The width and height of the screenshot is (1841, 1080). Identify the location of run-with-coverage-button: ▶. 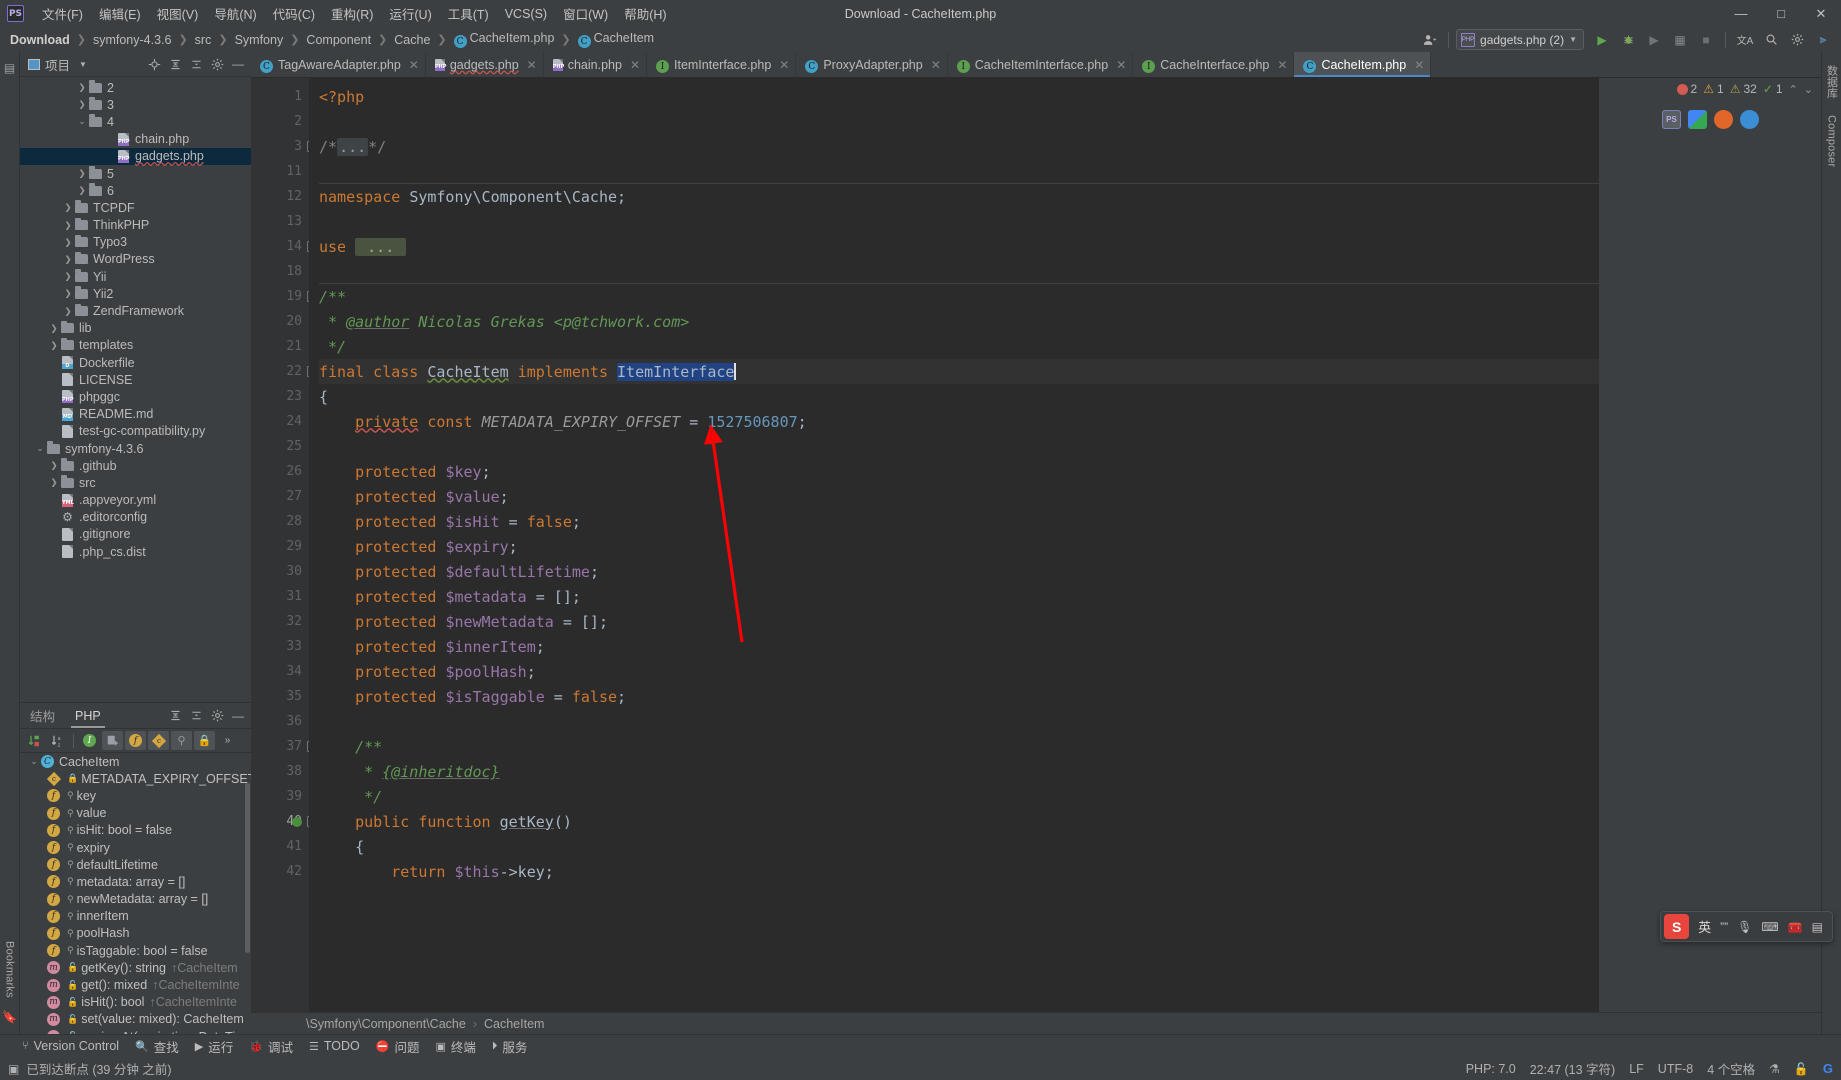
(1654, 39).